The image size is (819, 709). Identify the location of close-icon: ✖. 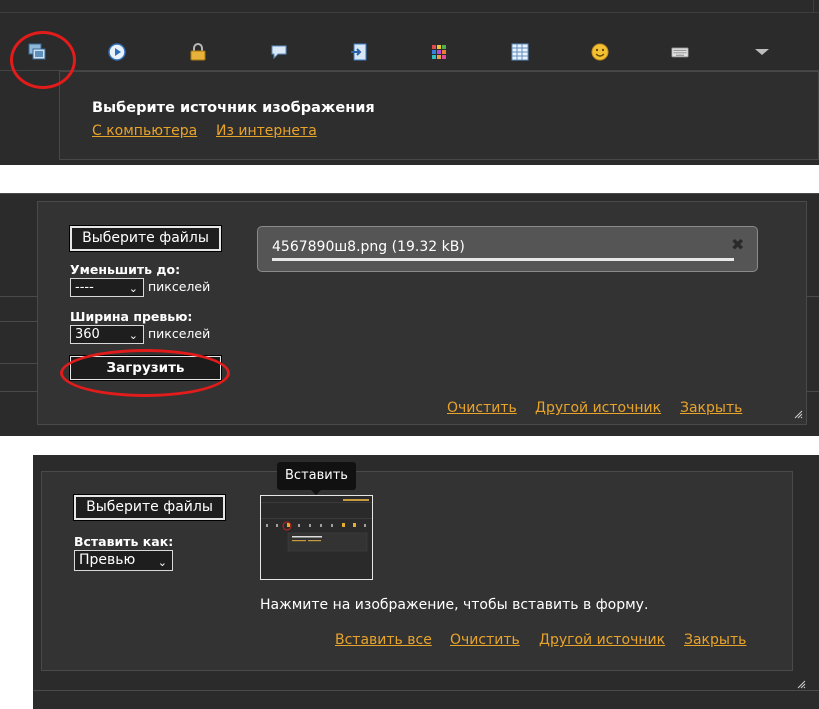
(737, 244).